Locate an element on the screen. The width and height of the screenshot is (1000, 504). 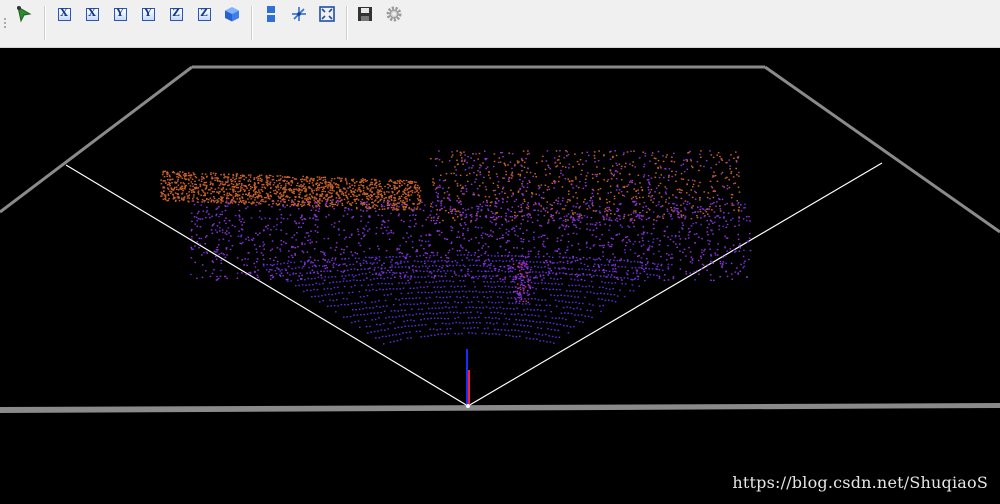
pick-point-icon is located at coordinates (24, 14).